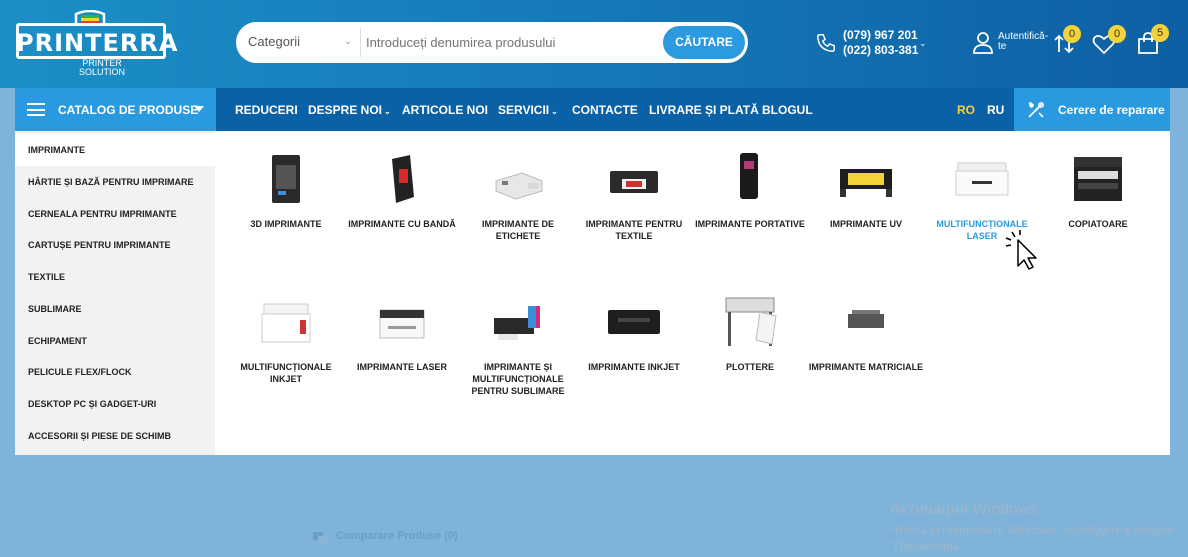 The width and height of the screenshot is (1188, 557). What do you see at coordinates (274, 41) in the screenshot?
I see `search-category-select: Categorii` at bounding box center [274, 41].